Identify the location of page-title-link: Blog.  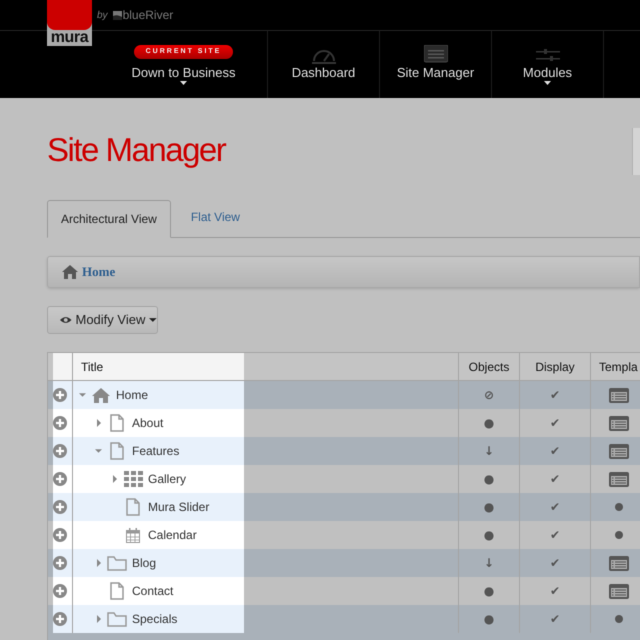
(144, 563).